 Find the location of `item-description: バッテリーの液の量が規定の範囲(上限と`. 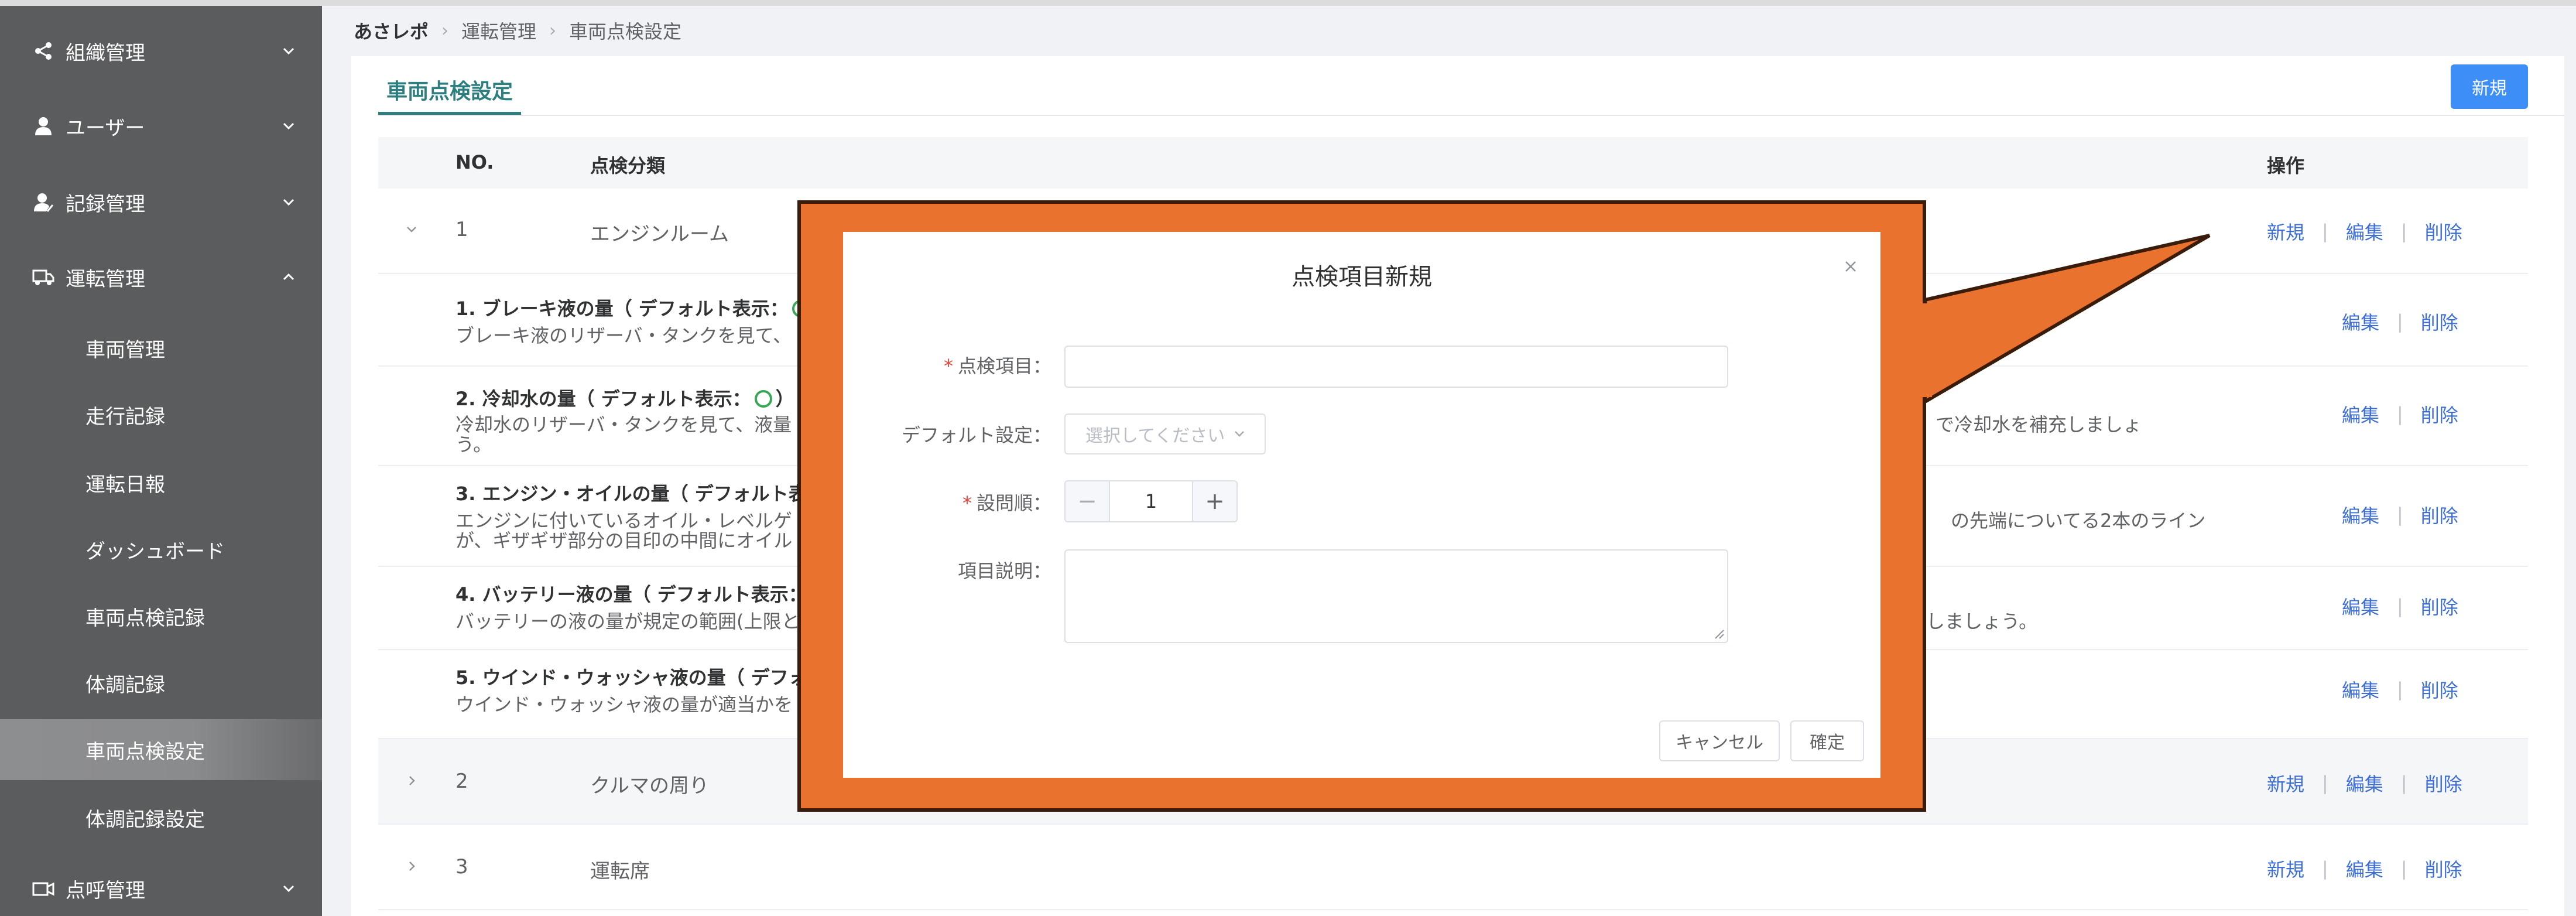

item-description: バッテリーの液の量が規定の範囲(上限と is located at coordinates (627, 621).